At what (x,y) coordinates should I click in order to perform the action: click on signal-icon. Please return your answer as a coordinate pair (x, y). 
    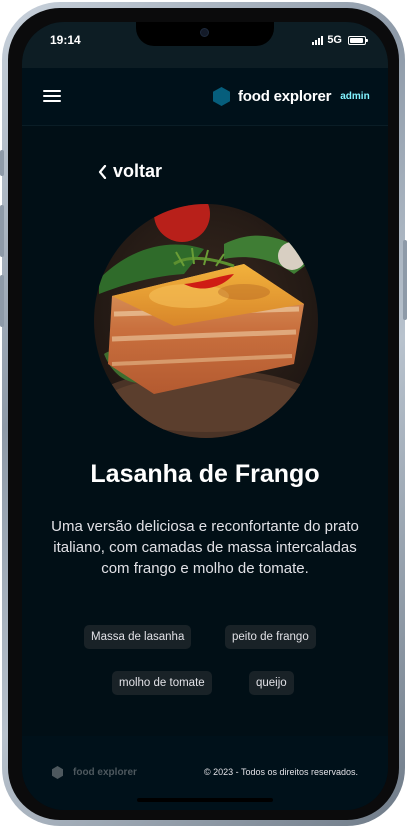
    Looking at the image, I should click on (318, 40).